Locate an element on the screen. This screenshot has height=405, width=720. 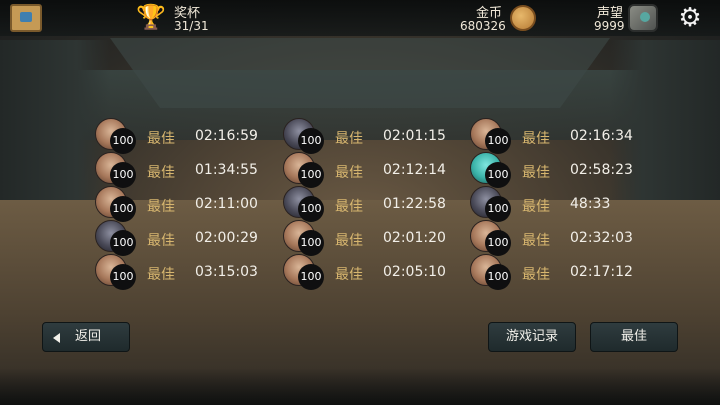
record-row: 100 最佳 02:32:03 is located at coordinates (560, 238).